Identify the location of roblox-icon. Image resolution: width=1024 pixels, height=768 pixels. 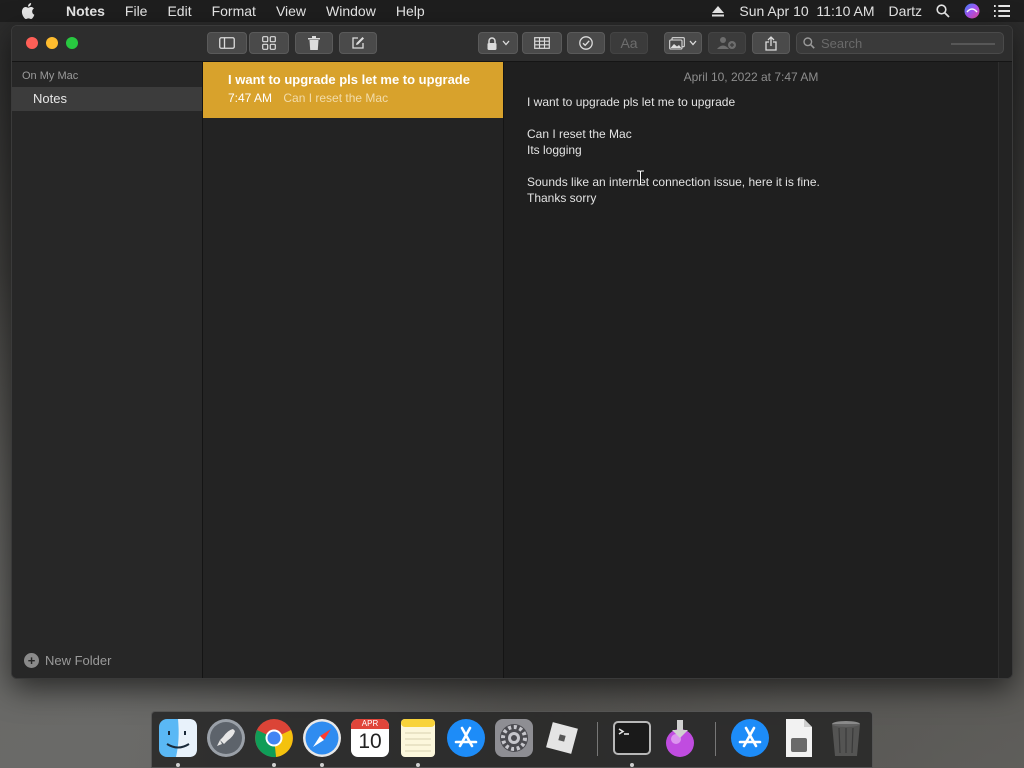
(562, 738).